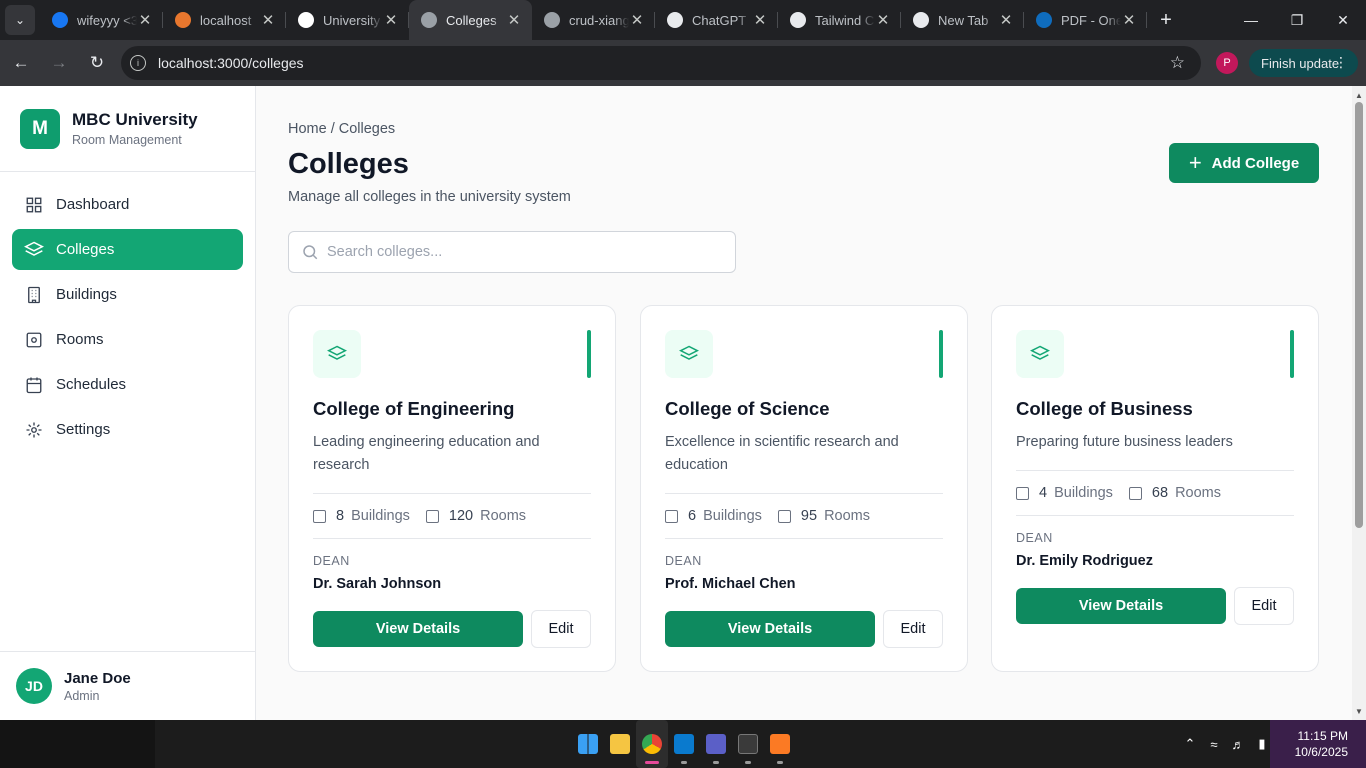  I want to click on sidebar-item-schedules: Schedules, so click(127, 384).